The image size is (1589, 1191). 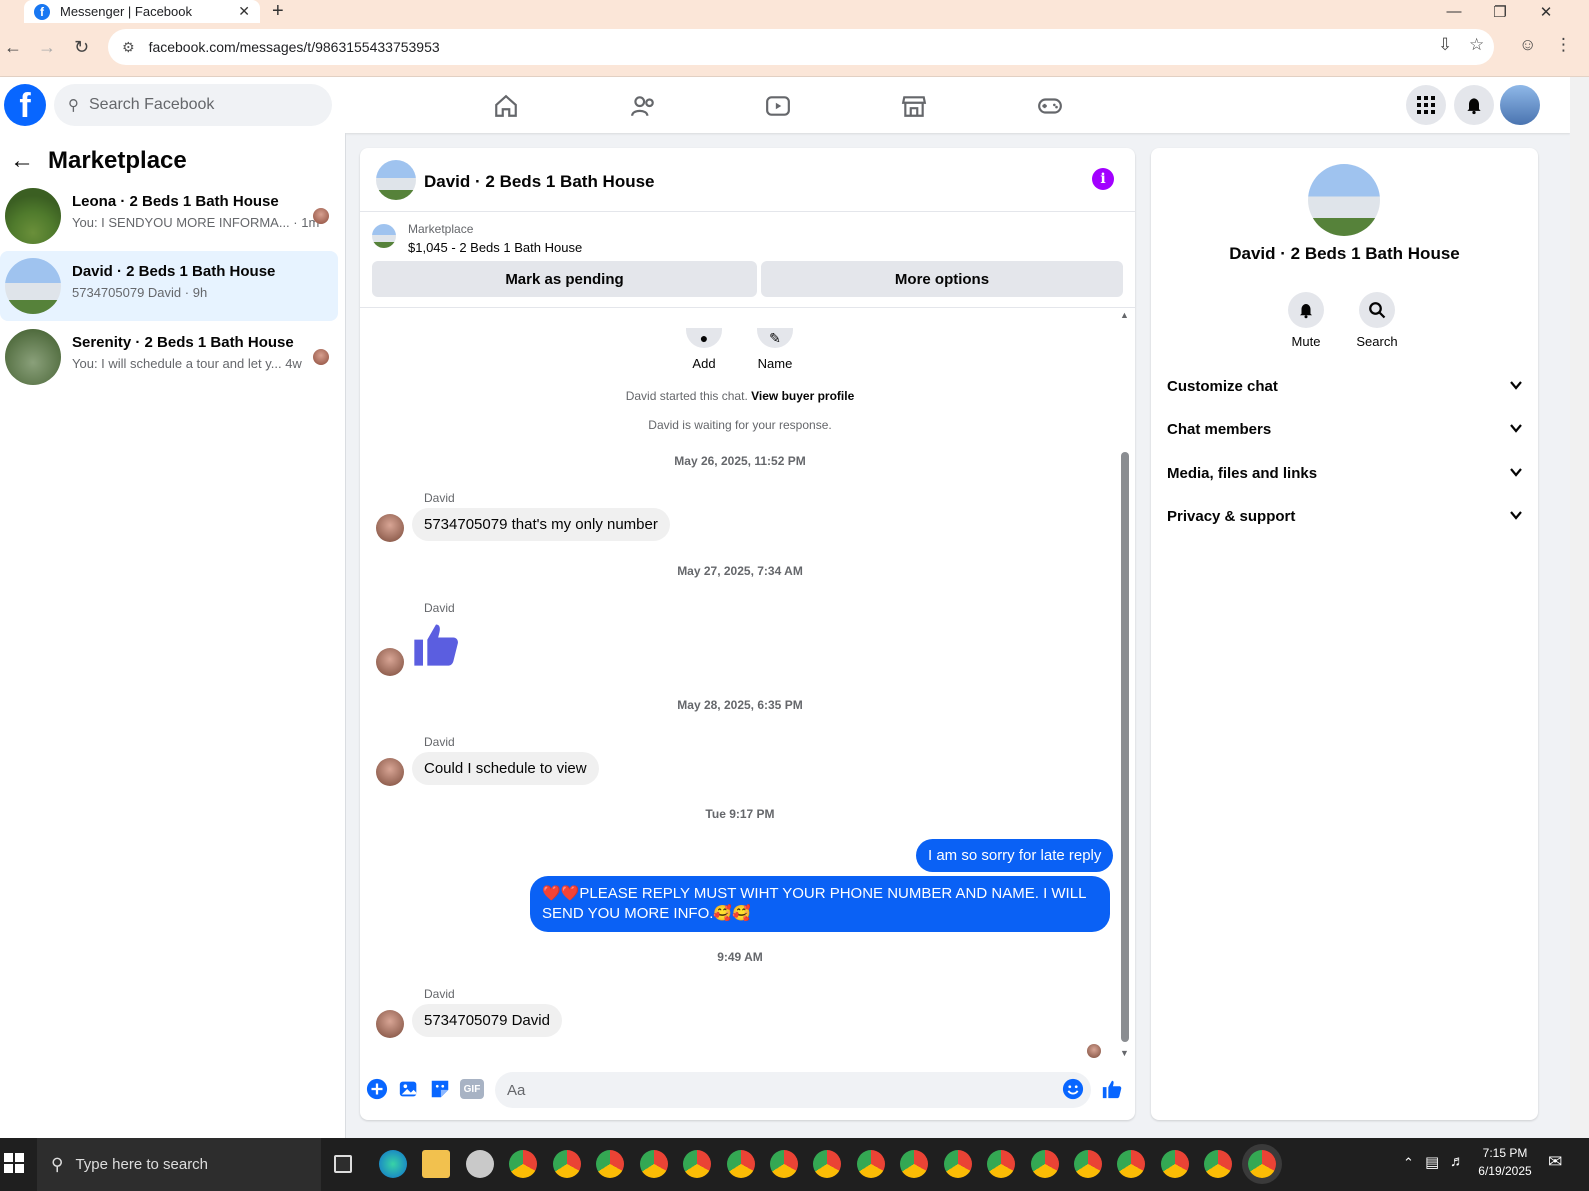 What do you see at coordinates (1579, 607) in the screenshot?
I see `page-scrollbar` at bounding box center [1579, 607].